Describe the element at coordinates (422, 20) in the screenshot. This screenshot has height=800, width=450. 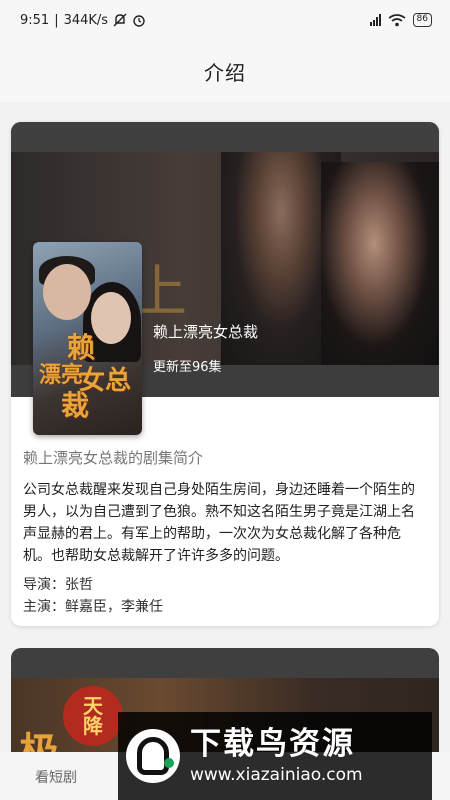
I see `battery-icon: 86` at that location.